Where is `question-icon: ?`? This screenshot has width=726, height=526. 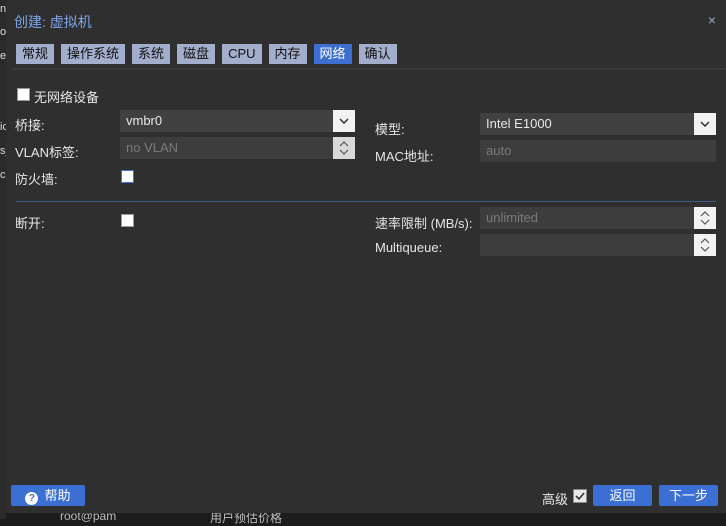
question-icon: ? is located at coordinates (32, 498).